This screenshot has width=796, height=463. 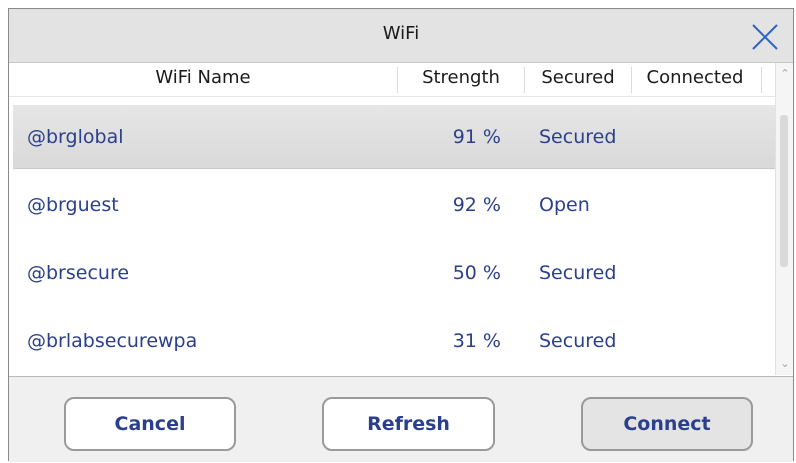 I want to click on column-header-name: WiFi Name, so click(x=203, y=79).